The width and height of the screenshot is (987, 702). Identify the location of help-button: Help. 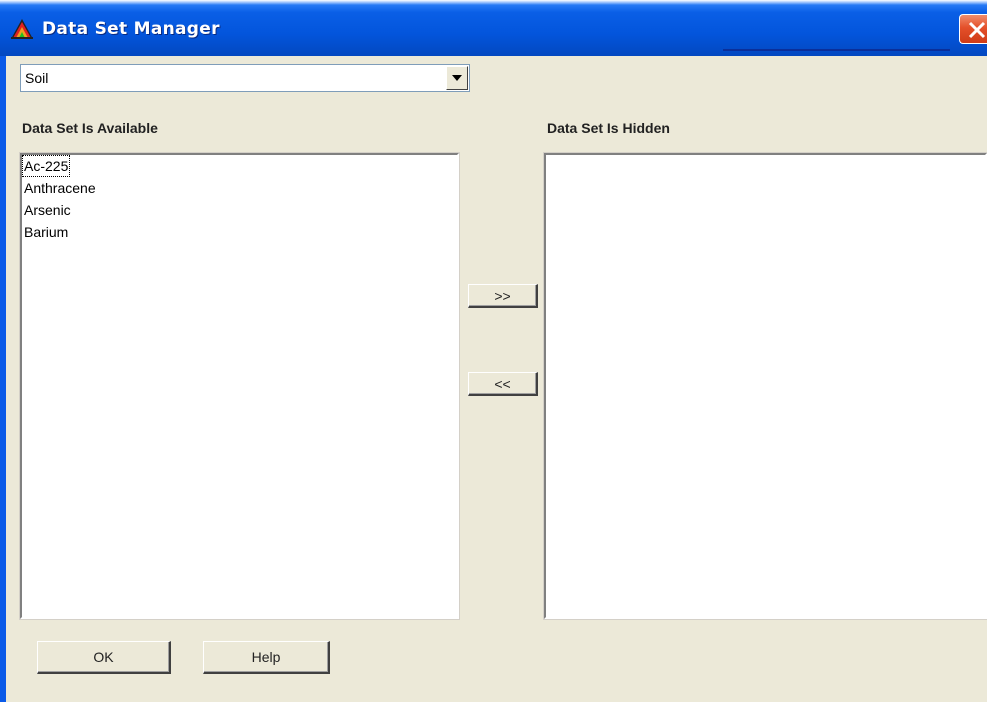
(266, 657).